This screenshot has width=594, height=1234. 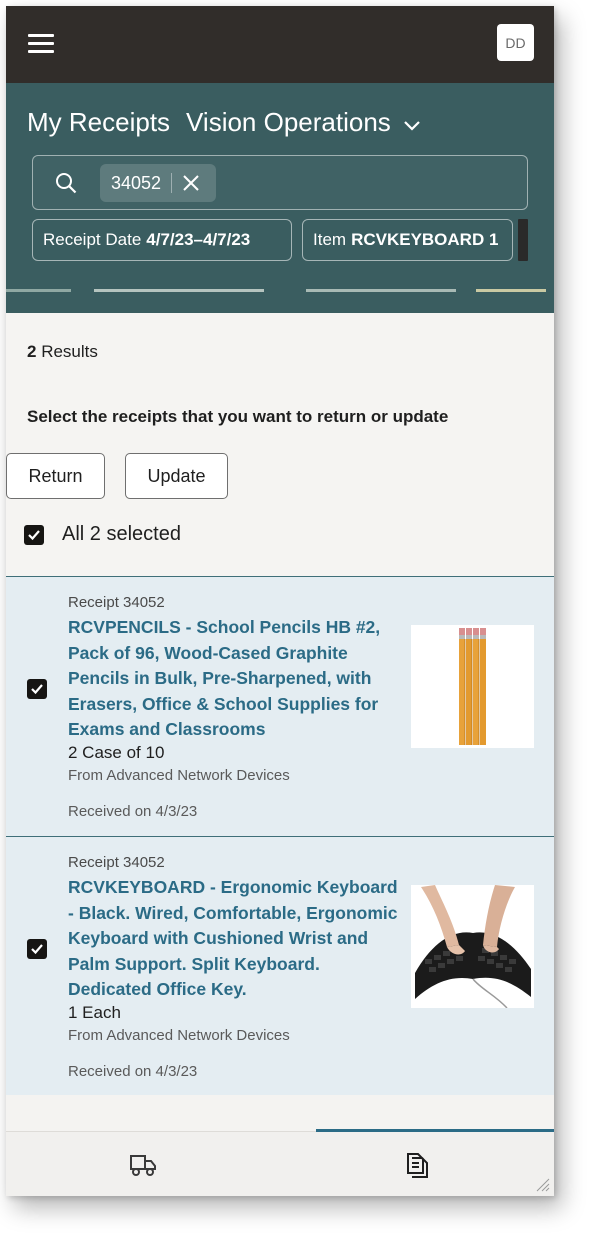 I want to click on organization-selector: Vision Operations, so click(x=303, y=122).